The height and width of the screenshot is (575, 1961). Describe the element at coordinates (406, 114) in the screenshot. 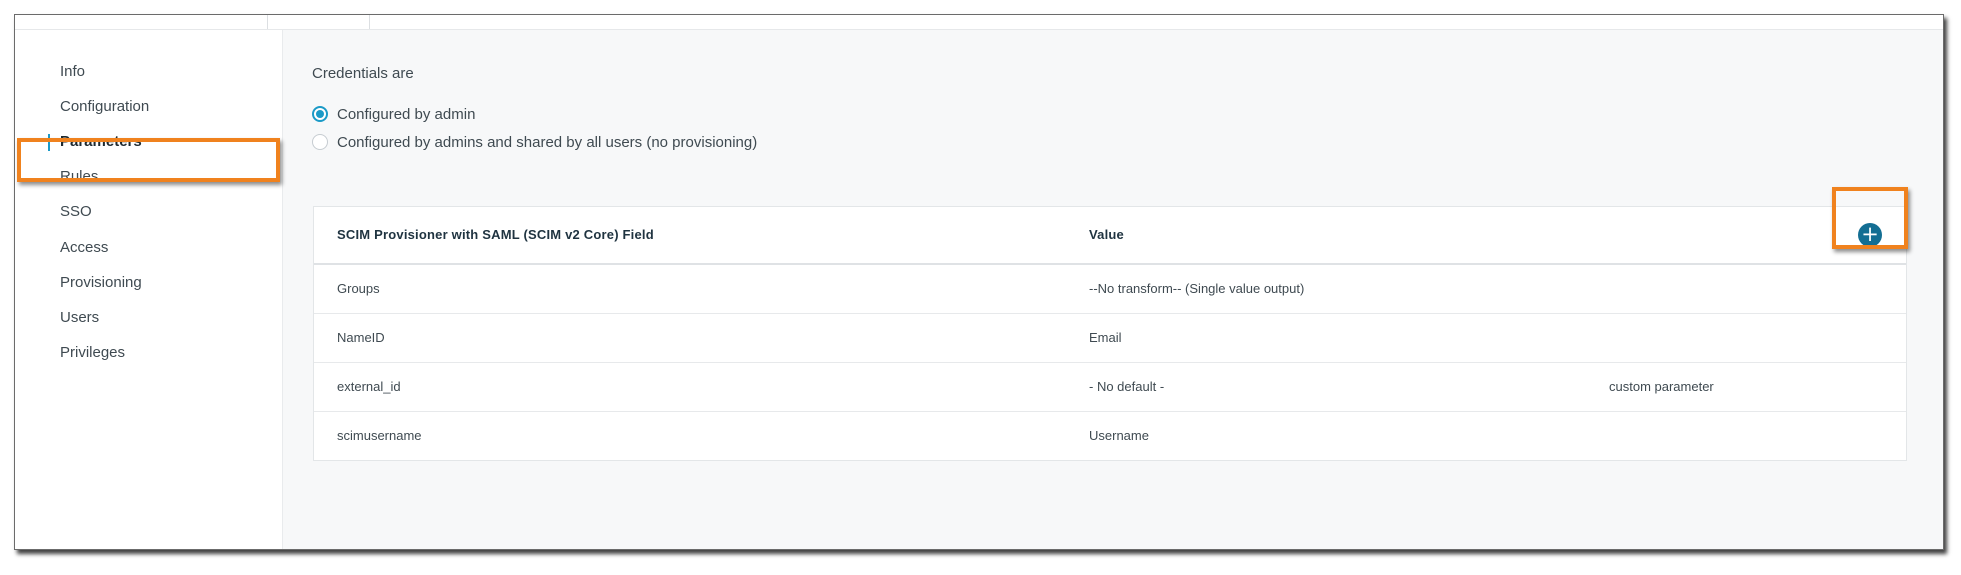

I see `radio-label: Configured by admin` at that location.